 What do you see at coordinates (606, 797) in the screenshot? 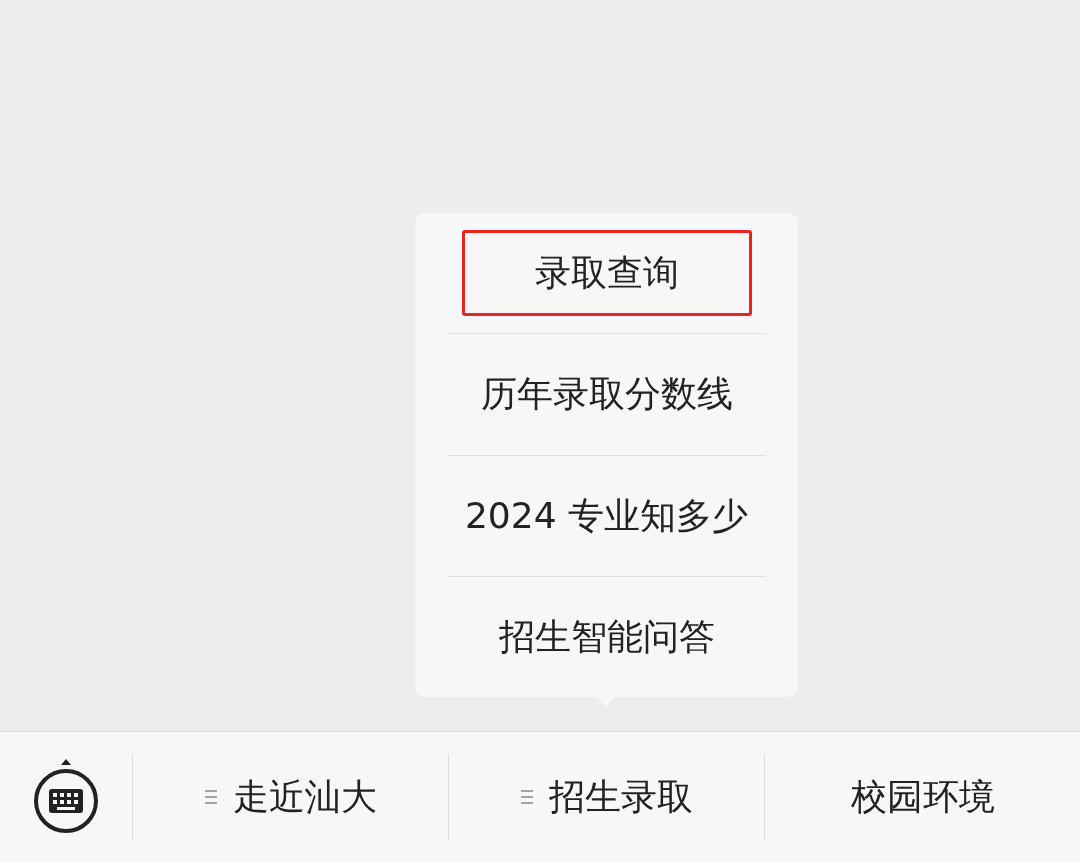
I see `menu-tab: 招生录取` at bounding box center [606, 797].